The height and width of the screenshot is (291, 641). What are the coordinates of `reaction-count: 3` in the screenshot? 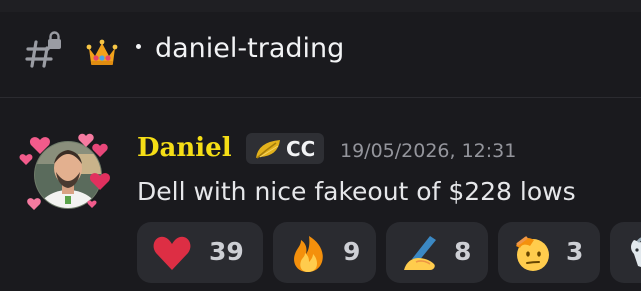 It's located at (575, 251).